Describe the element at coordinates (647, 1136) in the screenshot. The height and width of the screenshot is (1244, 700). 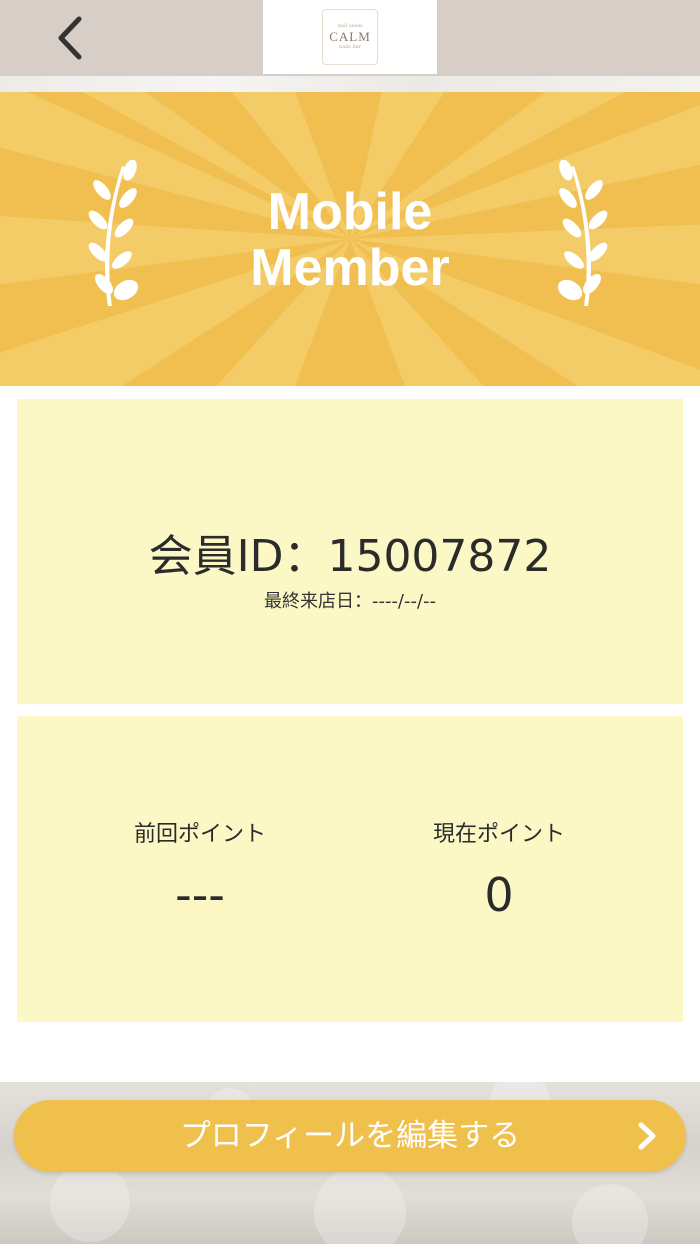
I see `chevron-right-icon` at that location.